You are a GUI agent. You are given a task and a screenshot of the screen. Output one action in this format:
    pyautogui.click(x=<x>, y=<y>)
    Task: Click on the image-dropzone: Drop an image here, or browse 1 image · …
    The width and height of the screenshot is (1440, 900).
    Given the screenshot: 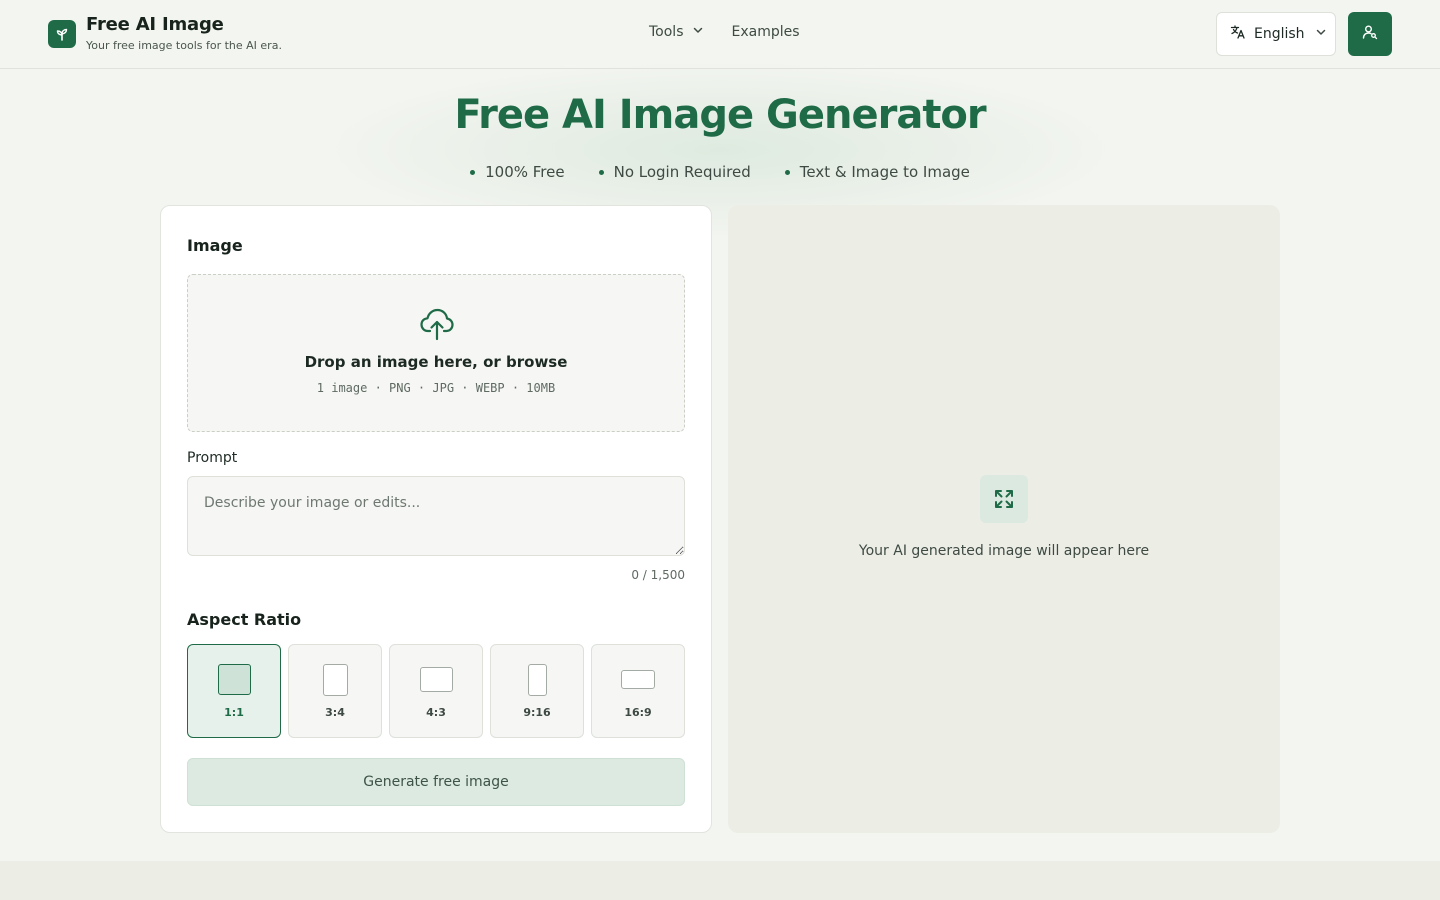 What is the action you would take?
    pyautogui.click(x=436, y=353)
    